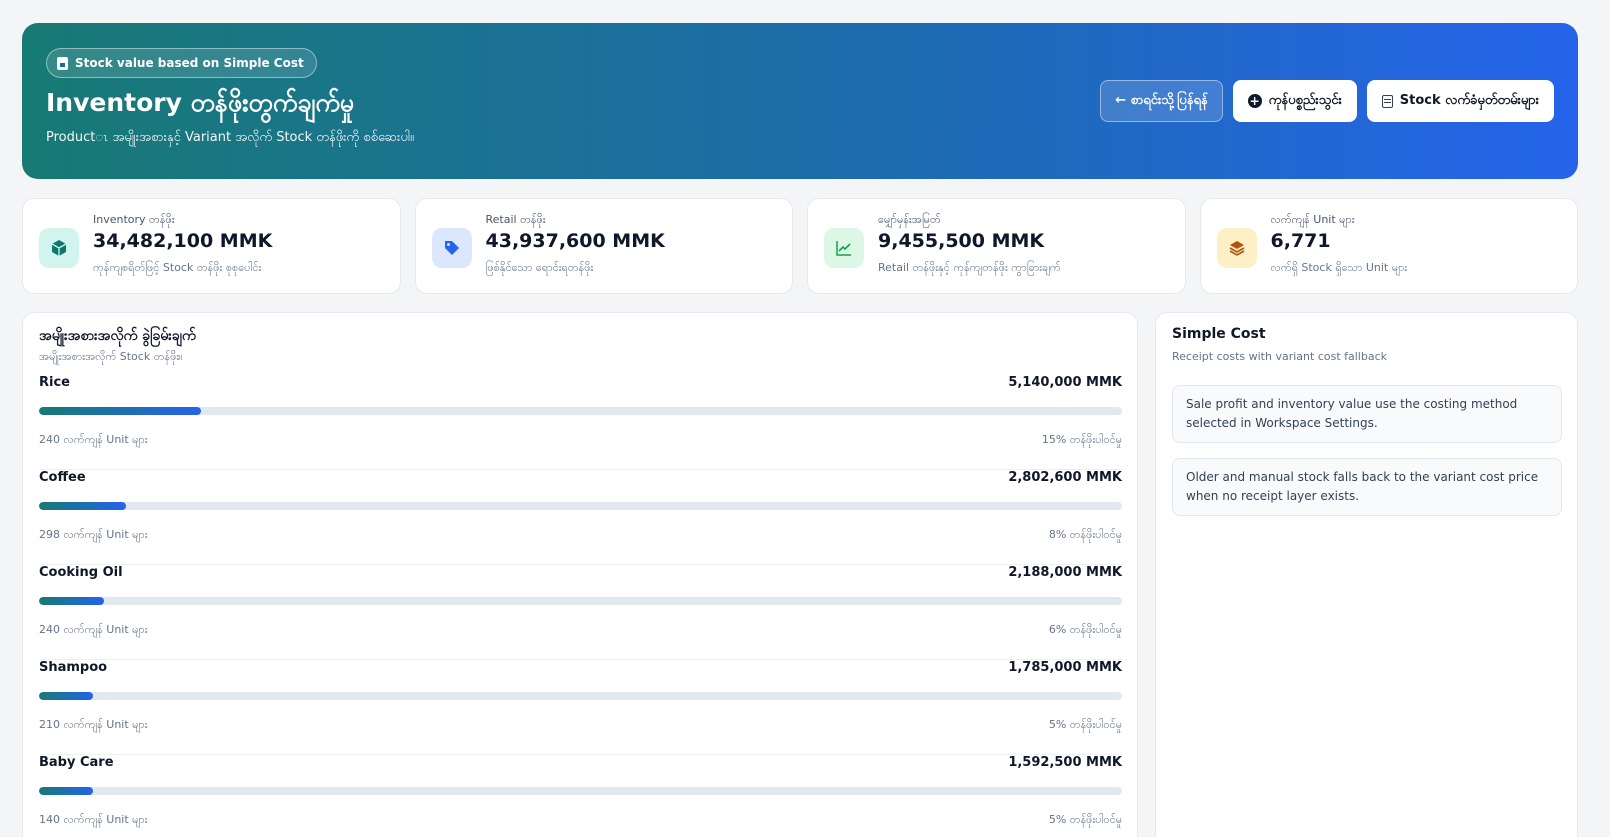  Describe the element at coordinates (1085, 629) in the screenshot. I see `category-share: 6% တန်ဖိုးပါဝင်မှု` at that location.